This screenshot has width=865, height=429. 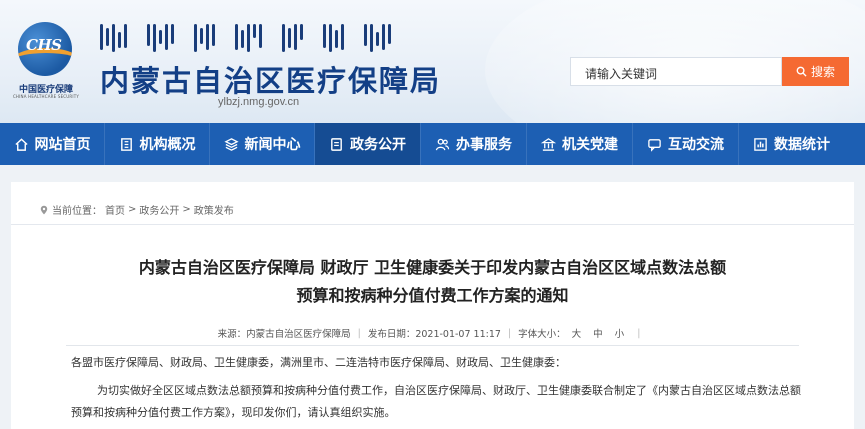 What do you see at coordinates (542, 334) in the screenshot?
I see `font-size-label: 字体大小：` at bounding box center [542, 334].